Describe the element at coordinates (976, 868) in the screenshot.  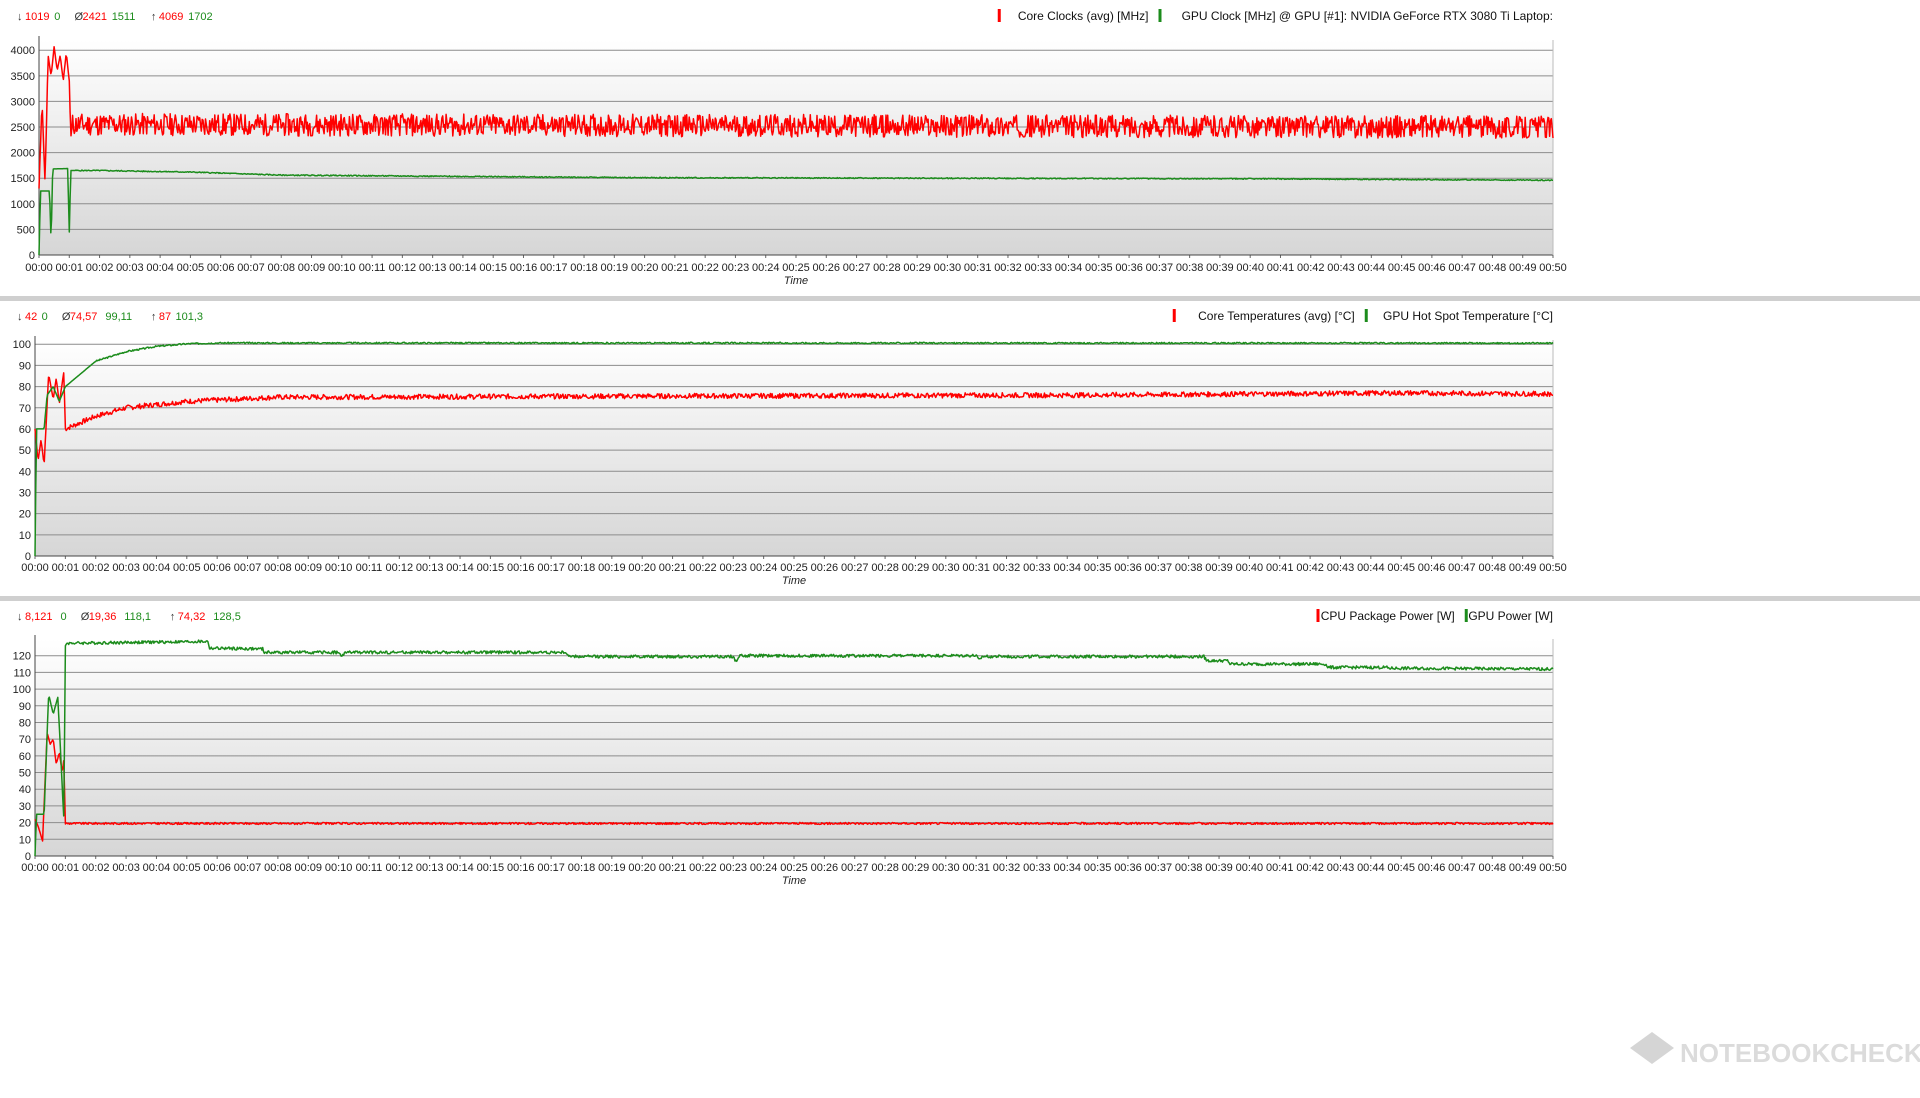
I see `x-tick-label: 00:31` at that location.